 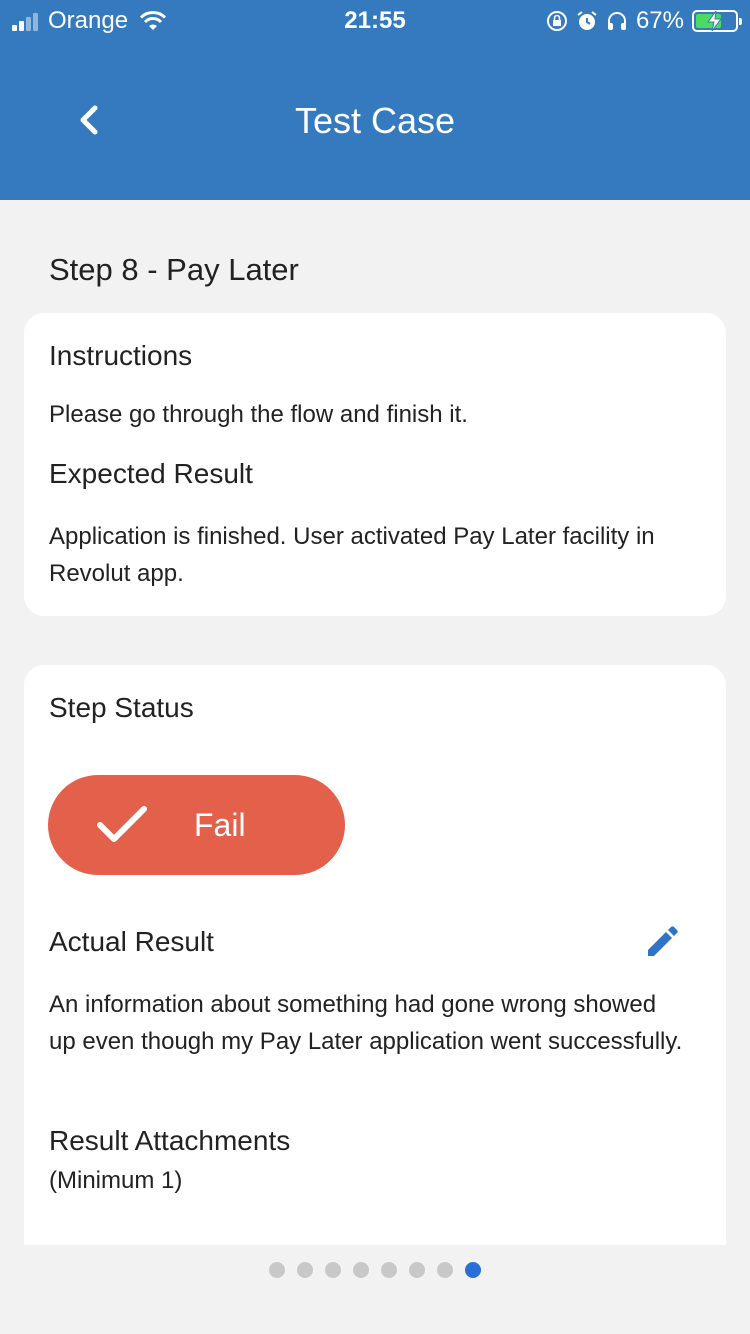 I want to click on battery-percent: 67%, so click(x=659, y=20).